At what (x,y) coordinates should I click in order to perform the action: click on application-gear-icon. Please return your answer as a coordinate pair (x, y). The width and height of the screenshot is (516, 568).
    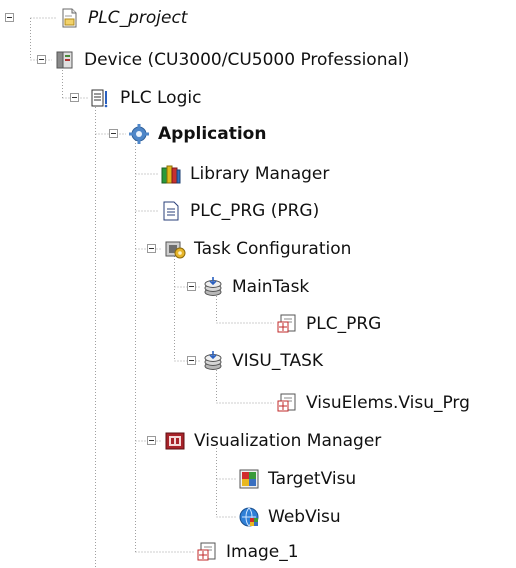
    Looking at the image, I should click on (139, 134).